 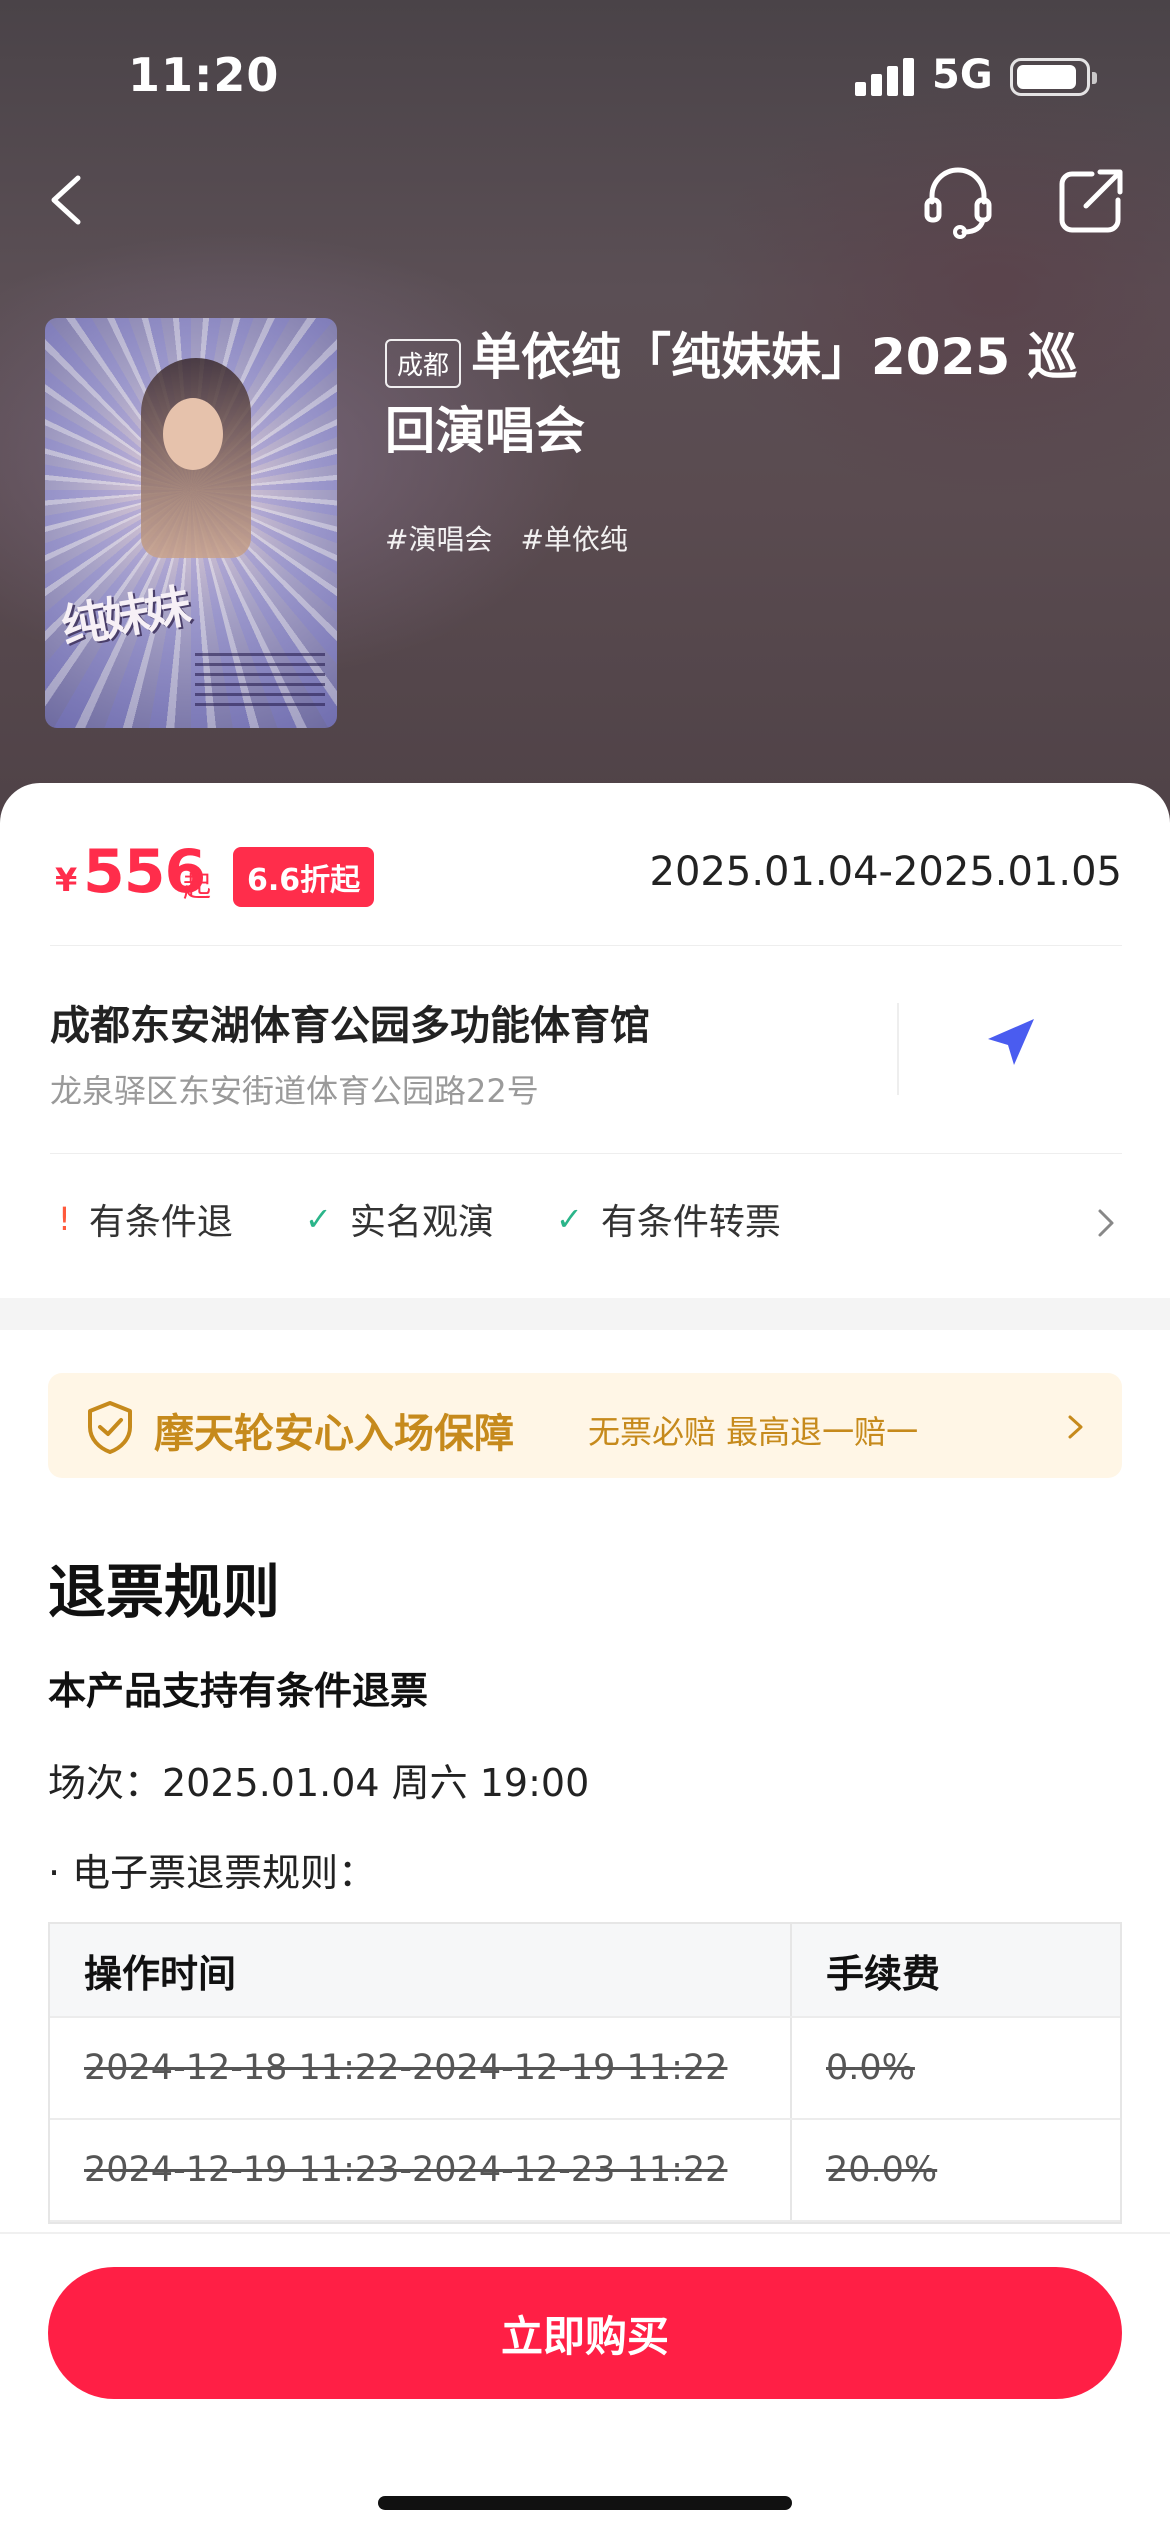 What do you see at coordinates (731, 394) in the screenshot?
I see `event-title: 单依纯「纯妹妹」2025 巡回演唱会` at bounding box center [731, 394].